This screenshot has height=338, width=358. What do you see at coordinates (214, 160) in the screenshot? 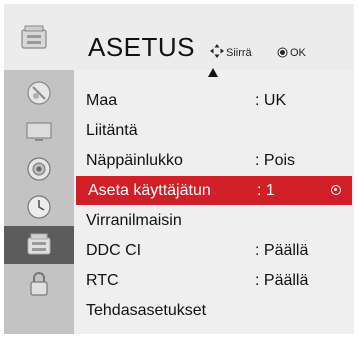
I see `menu-item-nappainlukko: Näppäinlukko : Pois` at bounding box center [214, 160].